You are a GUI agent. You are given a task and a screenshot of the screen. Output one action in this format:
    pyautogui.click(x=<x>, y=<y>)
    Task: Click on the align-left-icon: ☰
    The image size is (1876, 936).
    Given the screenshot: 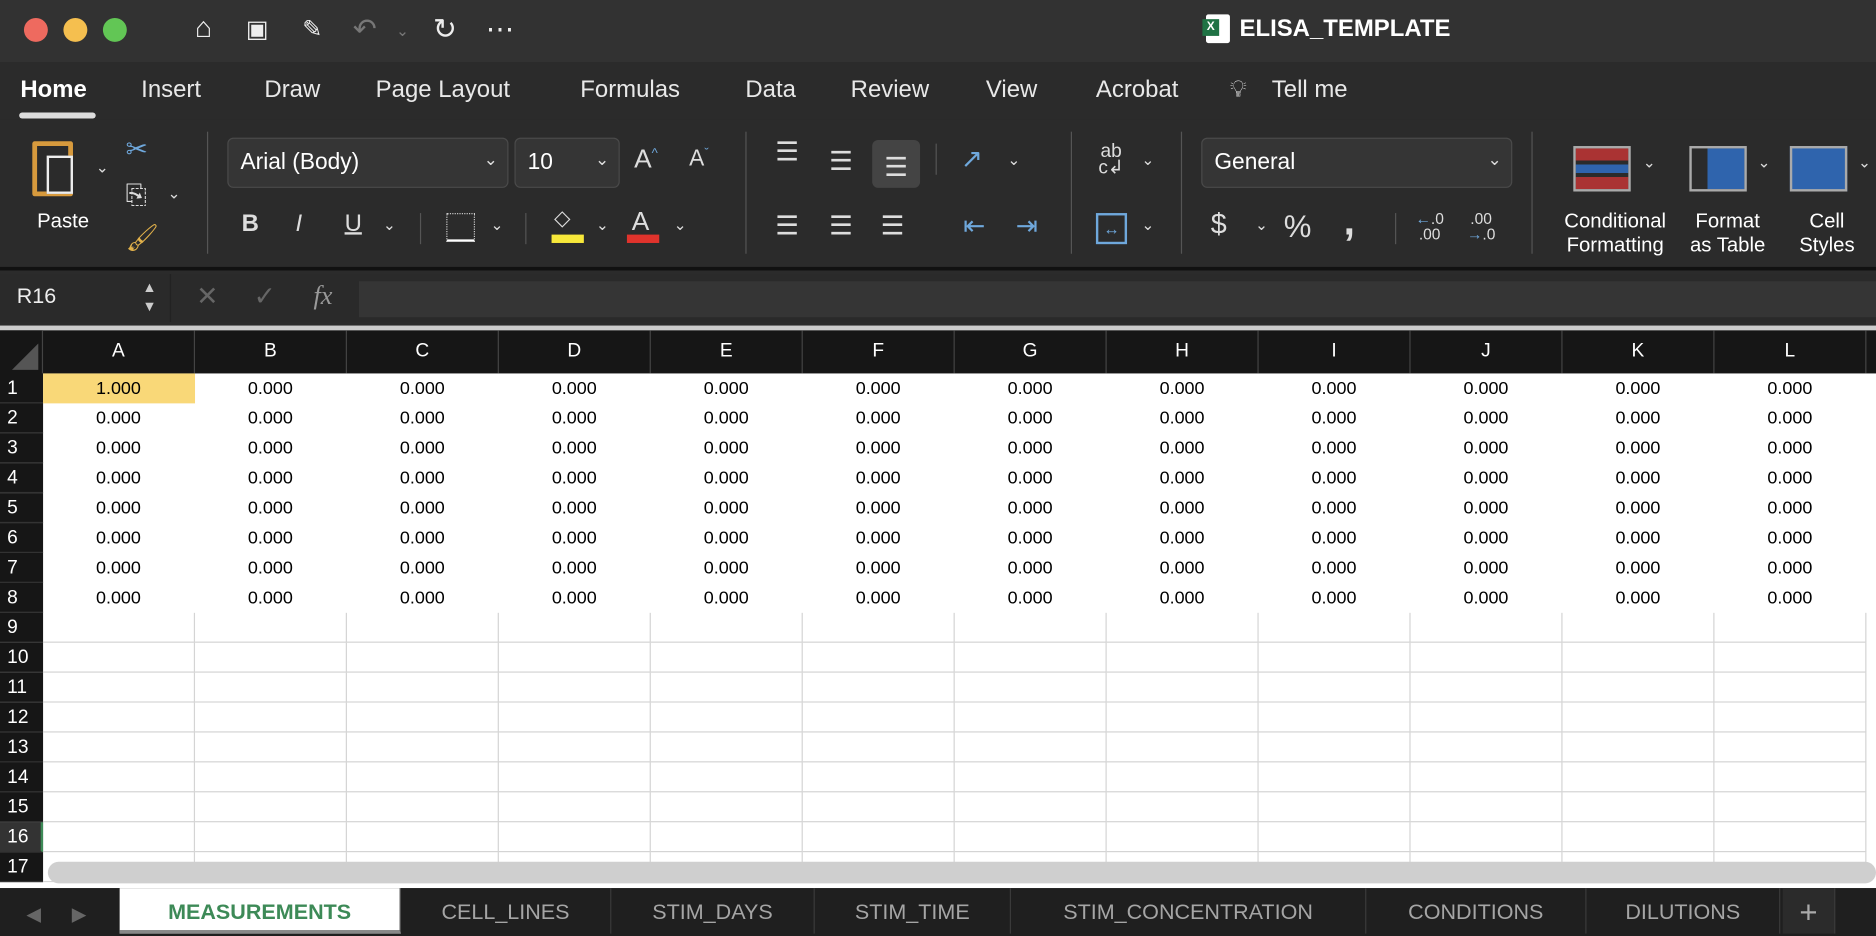 What is the action you would take?
    pyautogui.click(x=787, y=226)
    